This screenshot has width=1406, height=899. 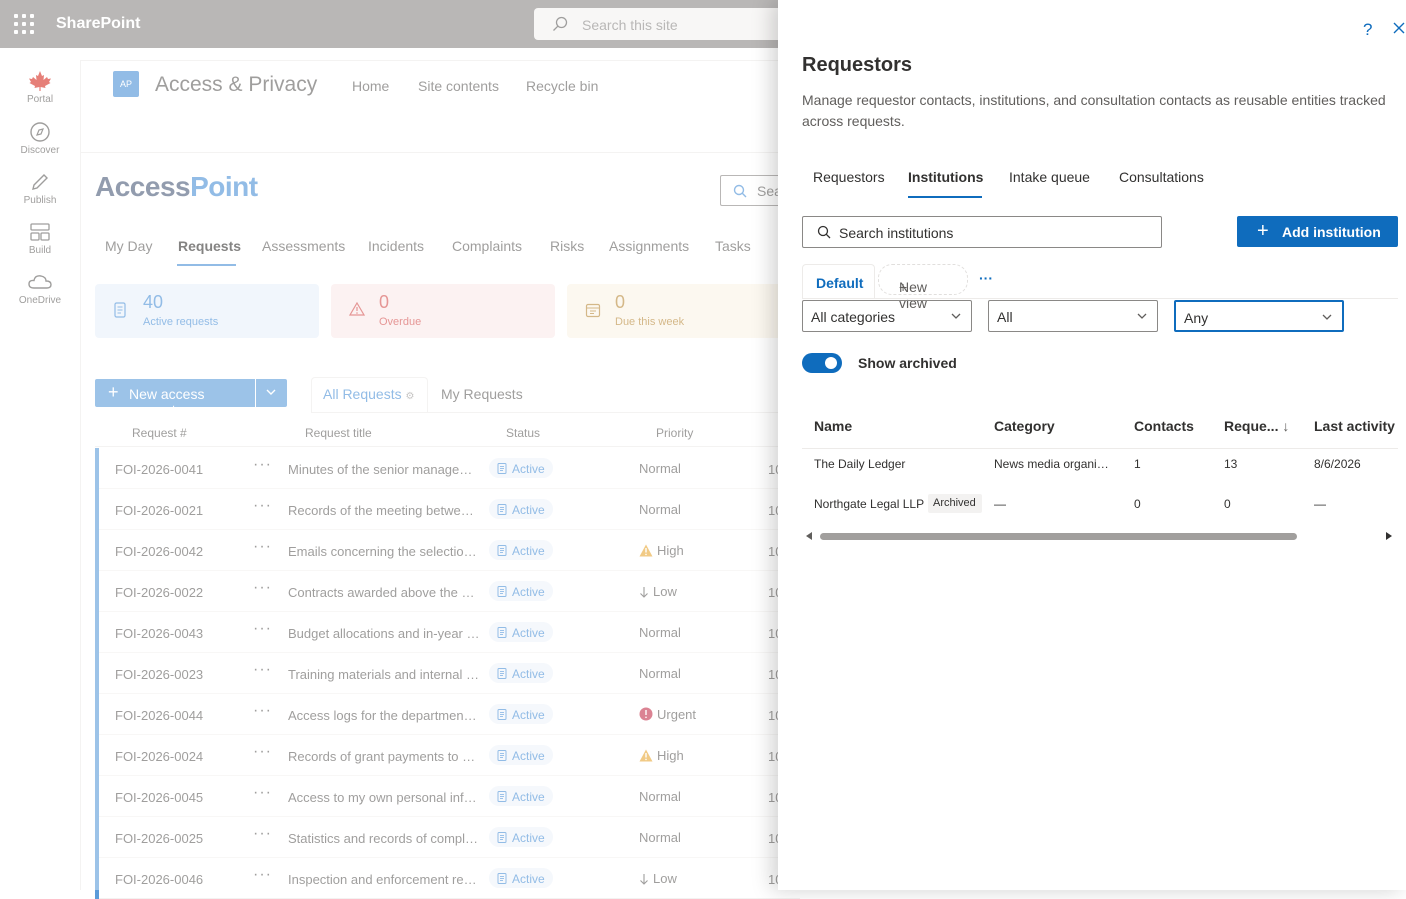 I want to click on panel-tab-requestors: Requestors, so click(x=849, y=177).